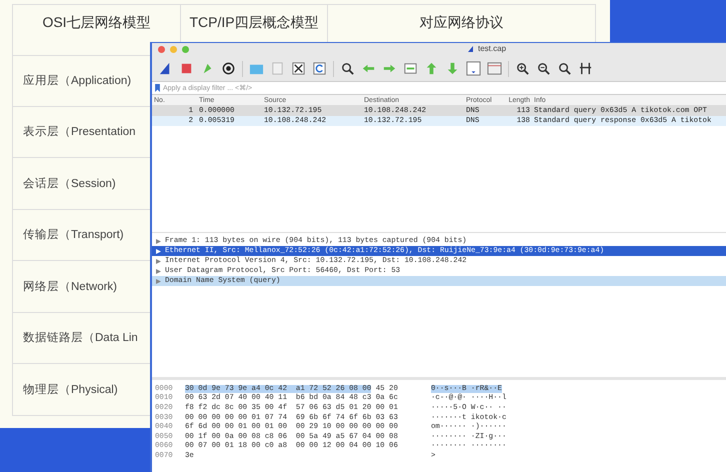  What do you see at coordinates (492, 48) in the screenshot?
I see `window-title: test.cap` at bounding box center [492, 48].